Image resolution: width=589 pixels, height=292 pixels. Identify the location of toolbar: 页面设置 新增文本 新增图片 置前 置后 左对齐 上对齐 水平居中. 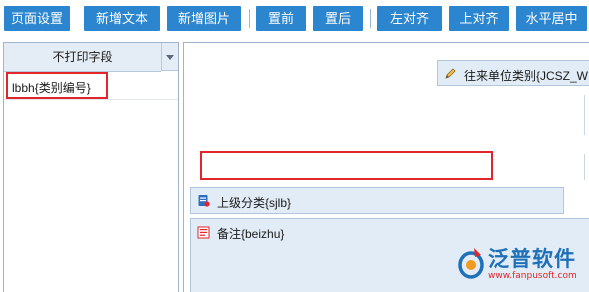
(294, 19).